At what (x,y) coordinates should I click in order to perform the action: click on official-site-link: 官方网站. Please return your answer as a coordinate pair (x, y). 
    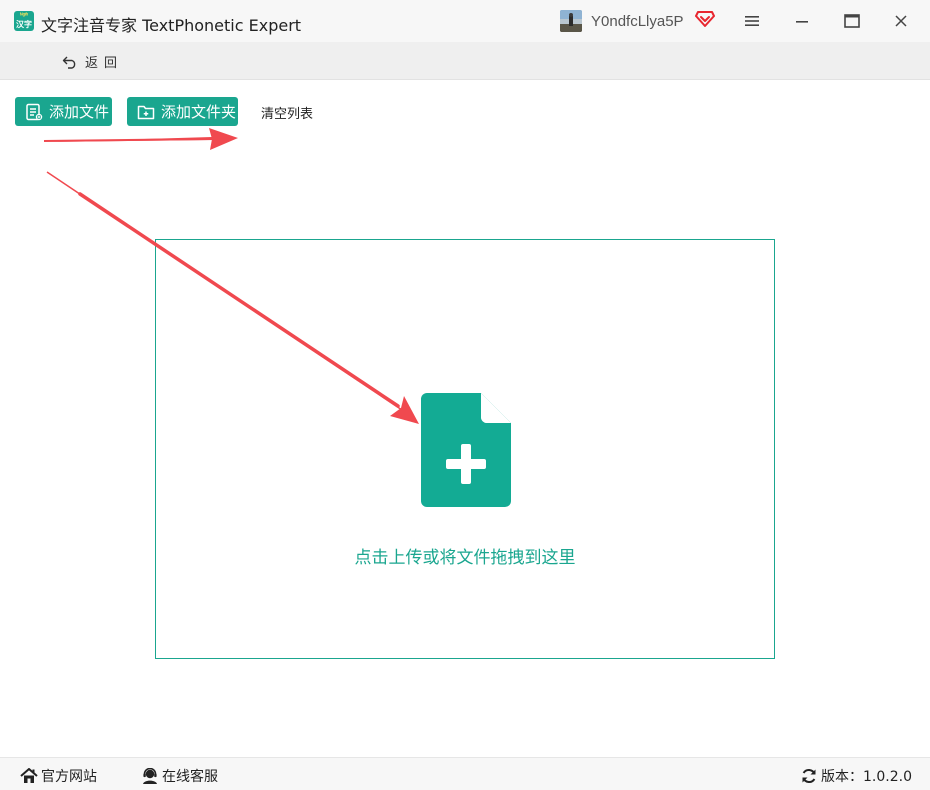
    Looking at the image, I should click on (58, 776).